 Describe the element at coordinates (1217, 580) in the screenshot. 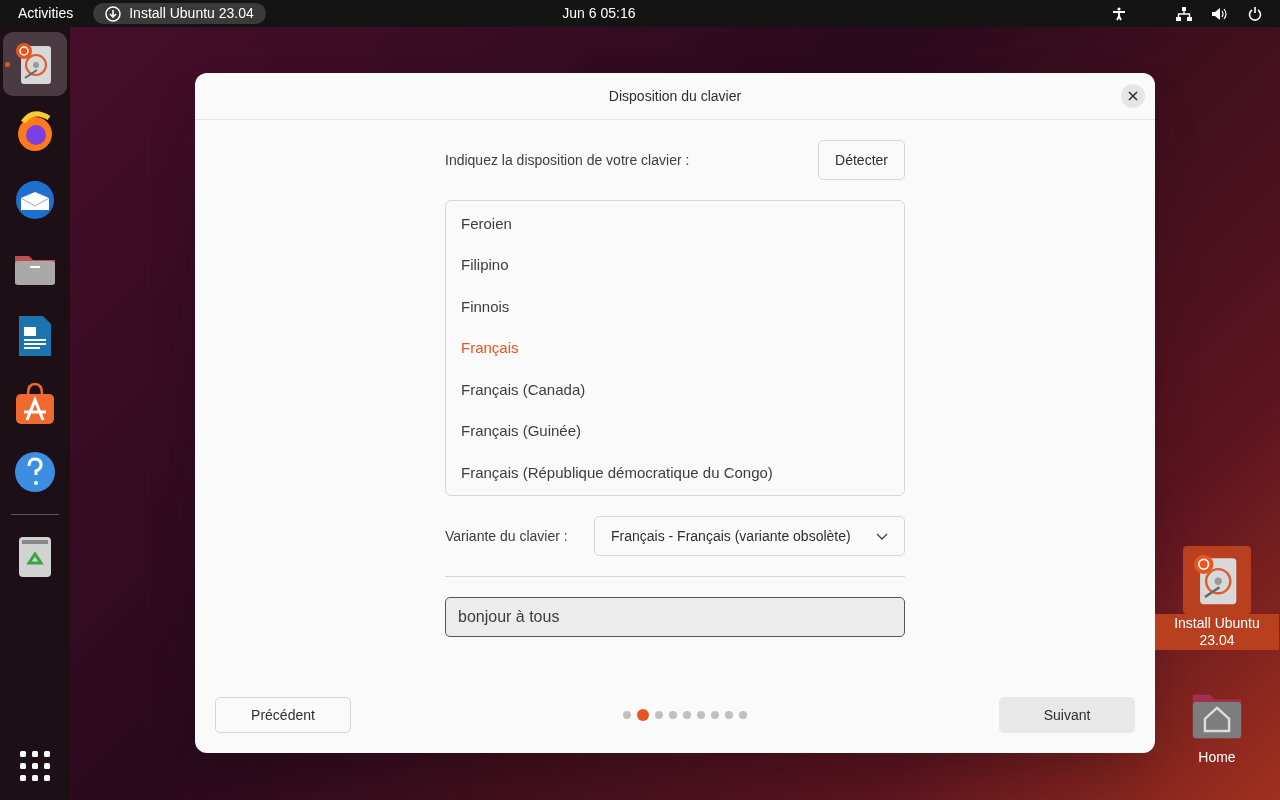

I see `desktop-icon` at that location.